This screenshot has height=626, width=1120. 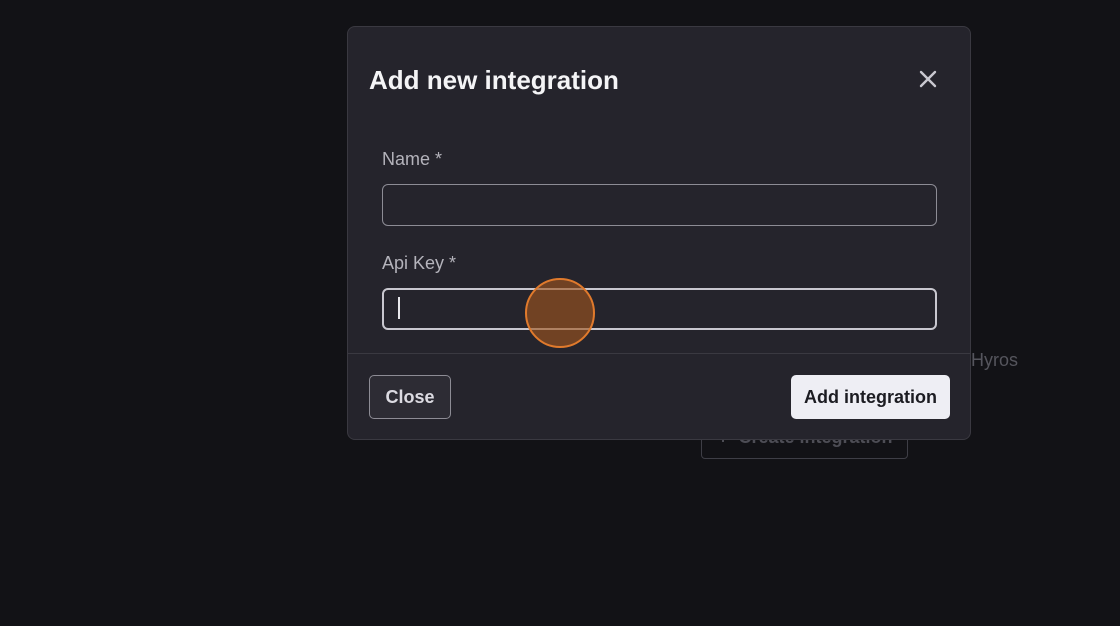 I want to click on close-button: Close, so click(x=410, y=397).